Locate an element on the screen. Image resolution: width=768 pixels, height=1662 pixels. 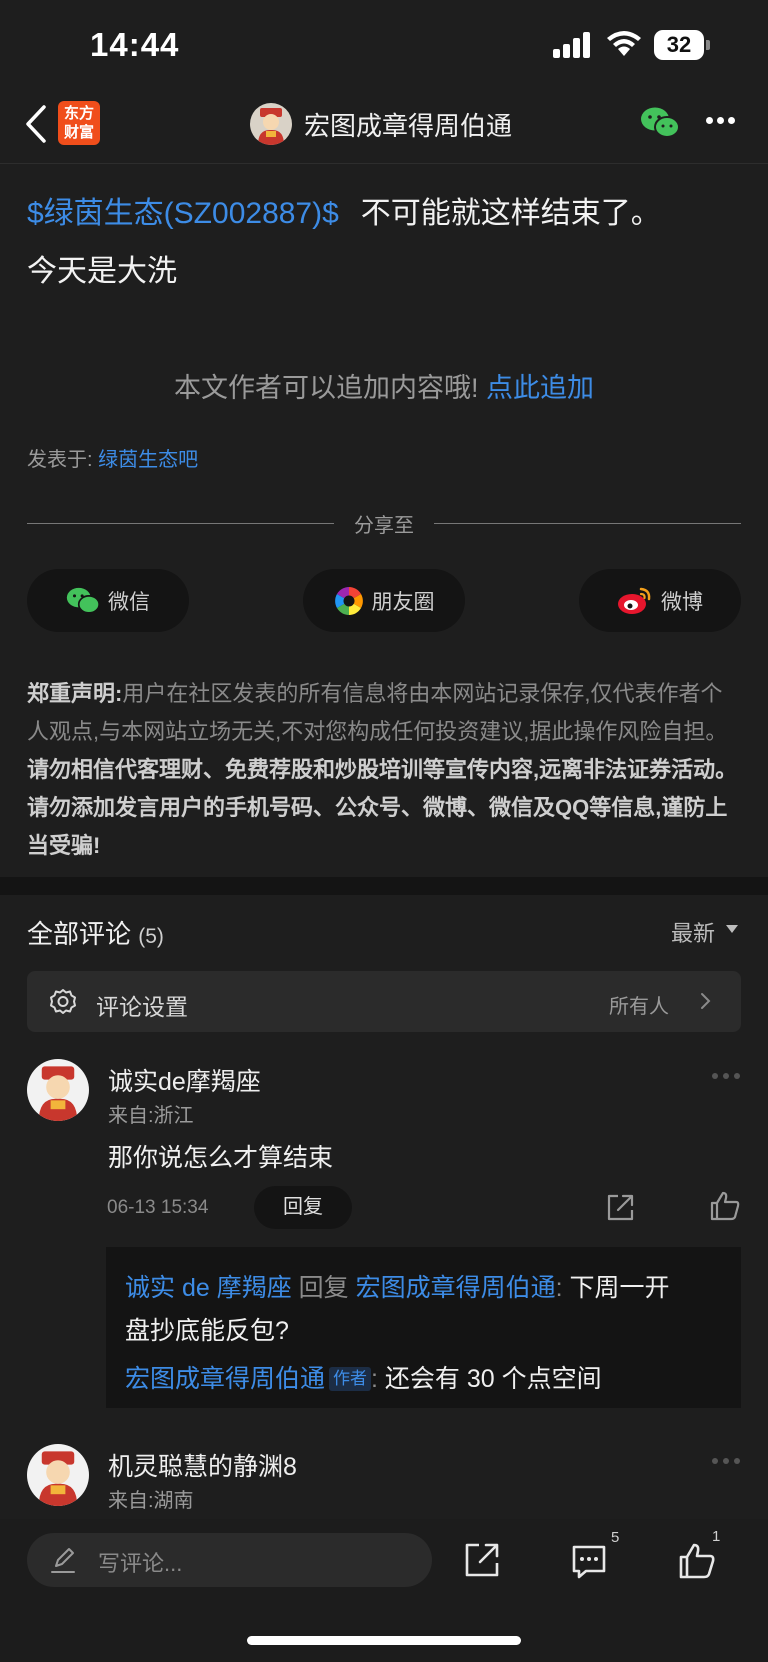
share-divider-right is located at coordinates (587, 523).